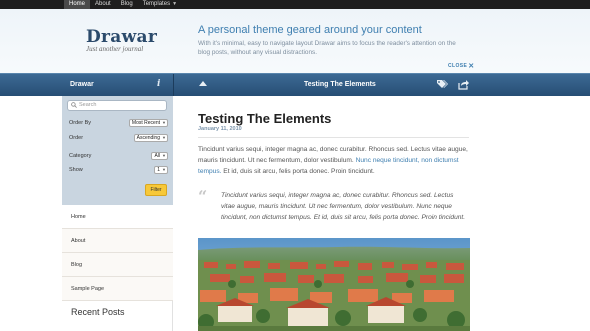 This screenshot has width=590, height=331. What do you see at coordinates (77, 4) in the screenshot?
I see `nav-home: Home` at bounding box center [77, 4].